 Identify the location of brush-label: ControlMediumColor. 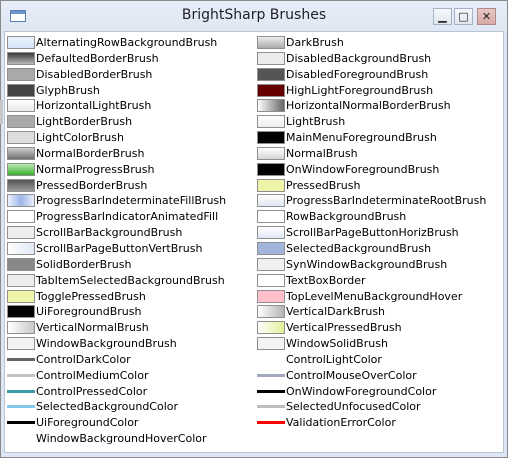
(92, 375).